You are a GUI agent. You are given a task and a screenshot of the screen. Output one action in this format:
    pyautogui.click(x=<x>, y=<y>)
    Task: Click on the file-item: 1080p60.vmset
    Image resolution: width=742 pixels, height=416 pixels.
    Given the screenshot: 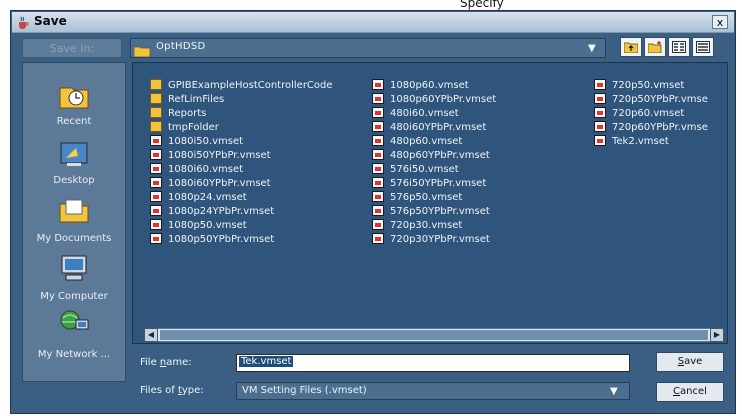 What is the action you would take?
    pyautogui.click(x=434, y=86)
    